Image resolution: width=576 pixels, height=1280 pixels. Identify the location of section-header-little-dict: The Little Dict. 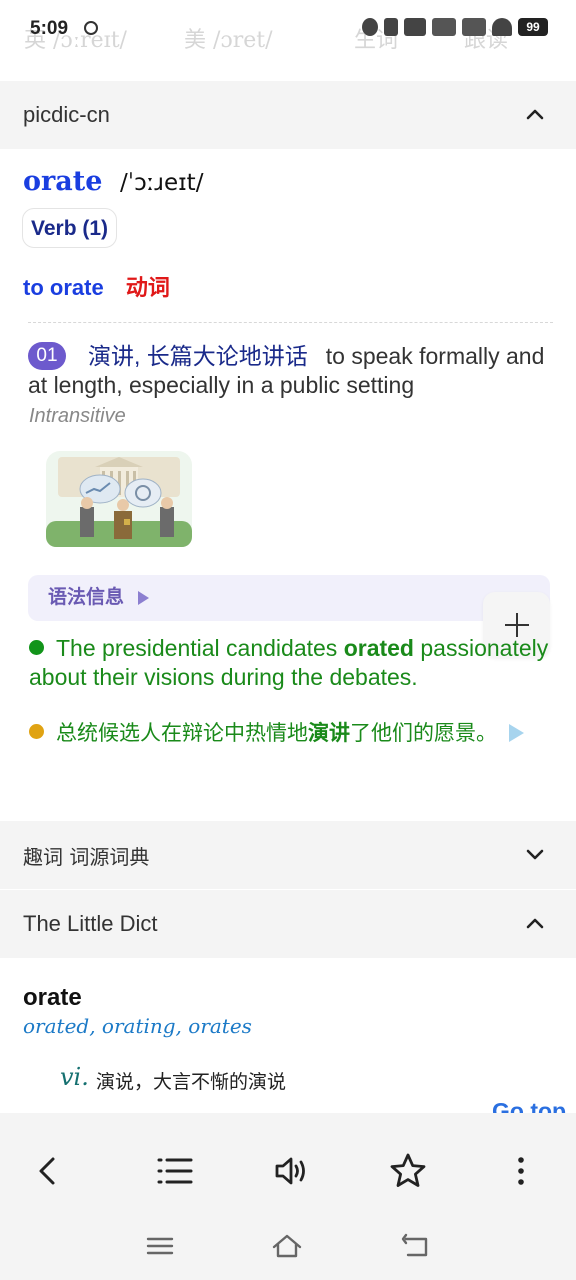
(288, 924).